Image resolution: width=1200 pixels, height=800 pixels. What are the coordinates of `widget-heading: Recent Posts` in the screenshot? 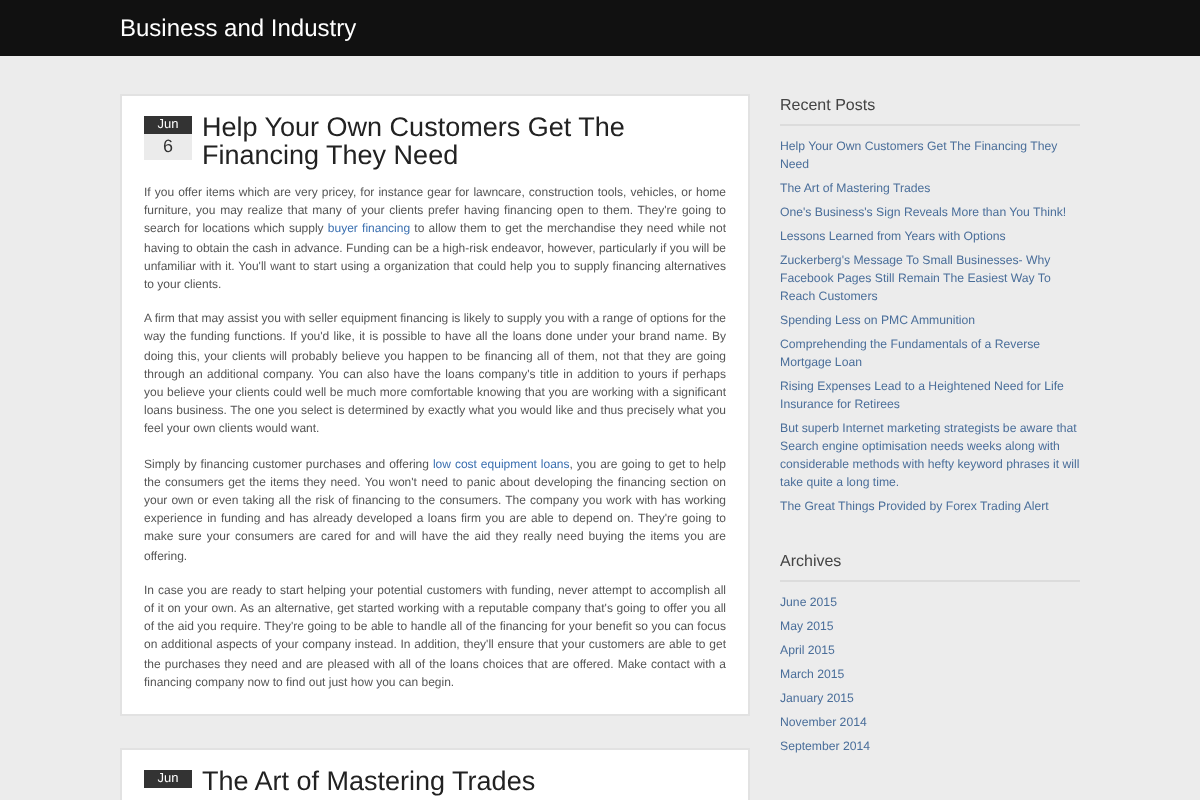 It's located at (930, 111).